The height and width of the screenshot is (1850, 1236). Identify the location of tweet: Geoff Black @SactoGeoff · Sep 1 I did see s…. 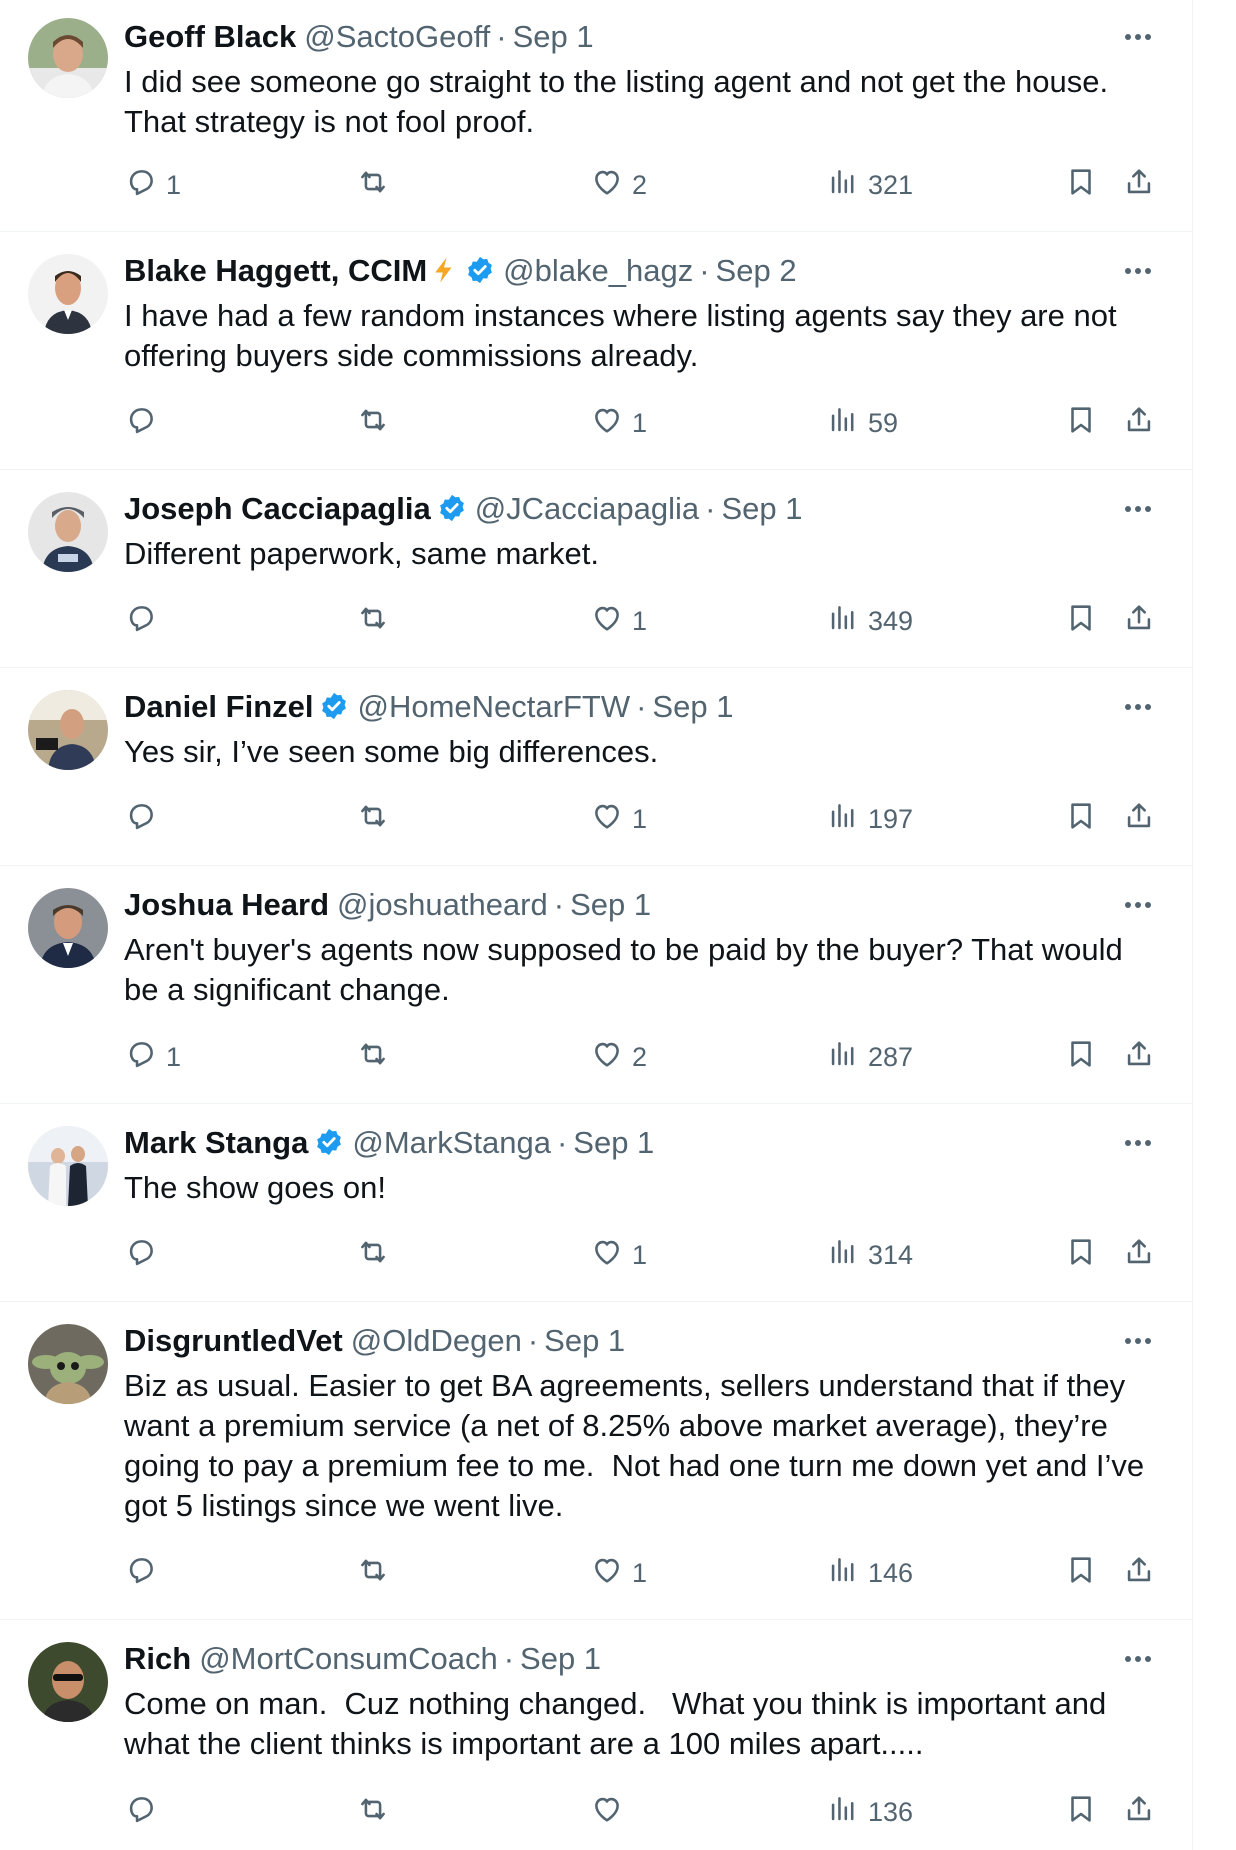
(596, 116).